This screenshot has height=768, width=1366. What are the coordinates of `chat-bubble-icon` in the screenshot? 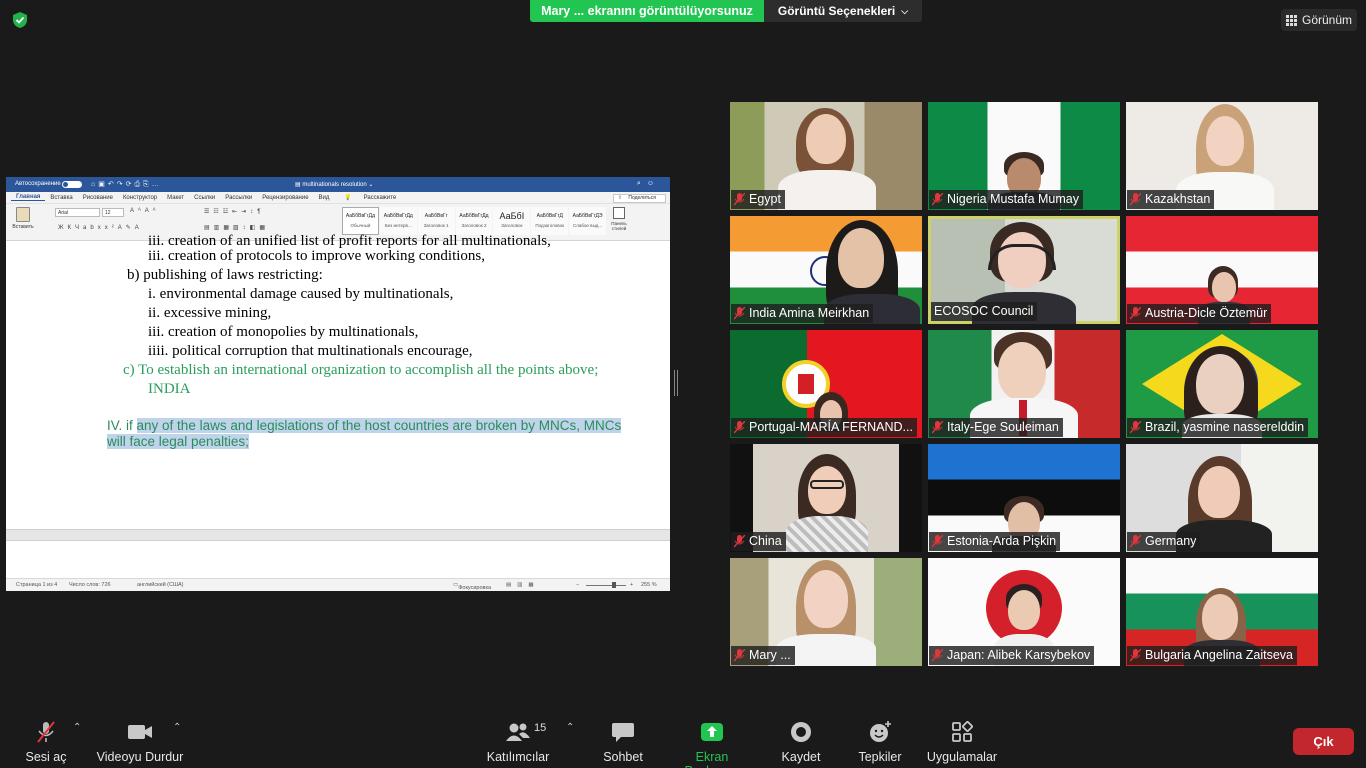 It's located at (623, 732).